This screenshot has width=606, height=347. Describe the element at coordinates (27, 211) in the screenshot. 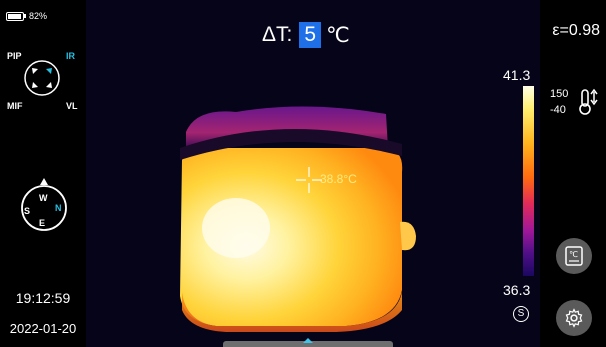

I see `compass-south: S` at that location.